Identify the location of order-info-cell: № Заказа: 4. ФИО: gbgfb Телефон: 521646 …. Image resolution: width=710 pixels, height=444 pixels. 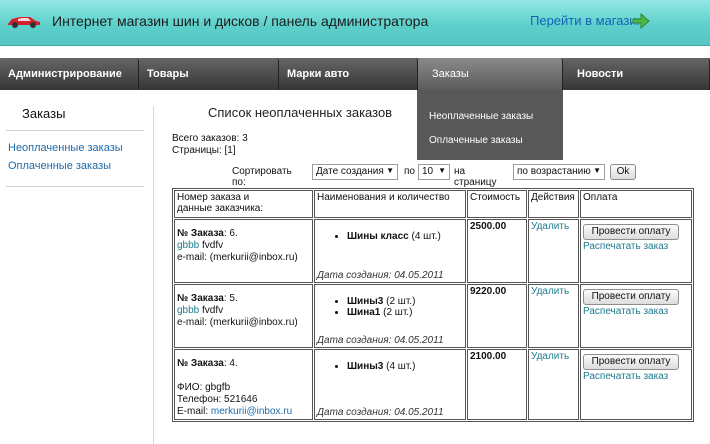
(243, 384).